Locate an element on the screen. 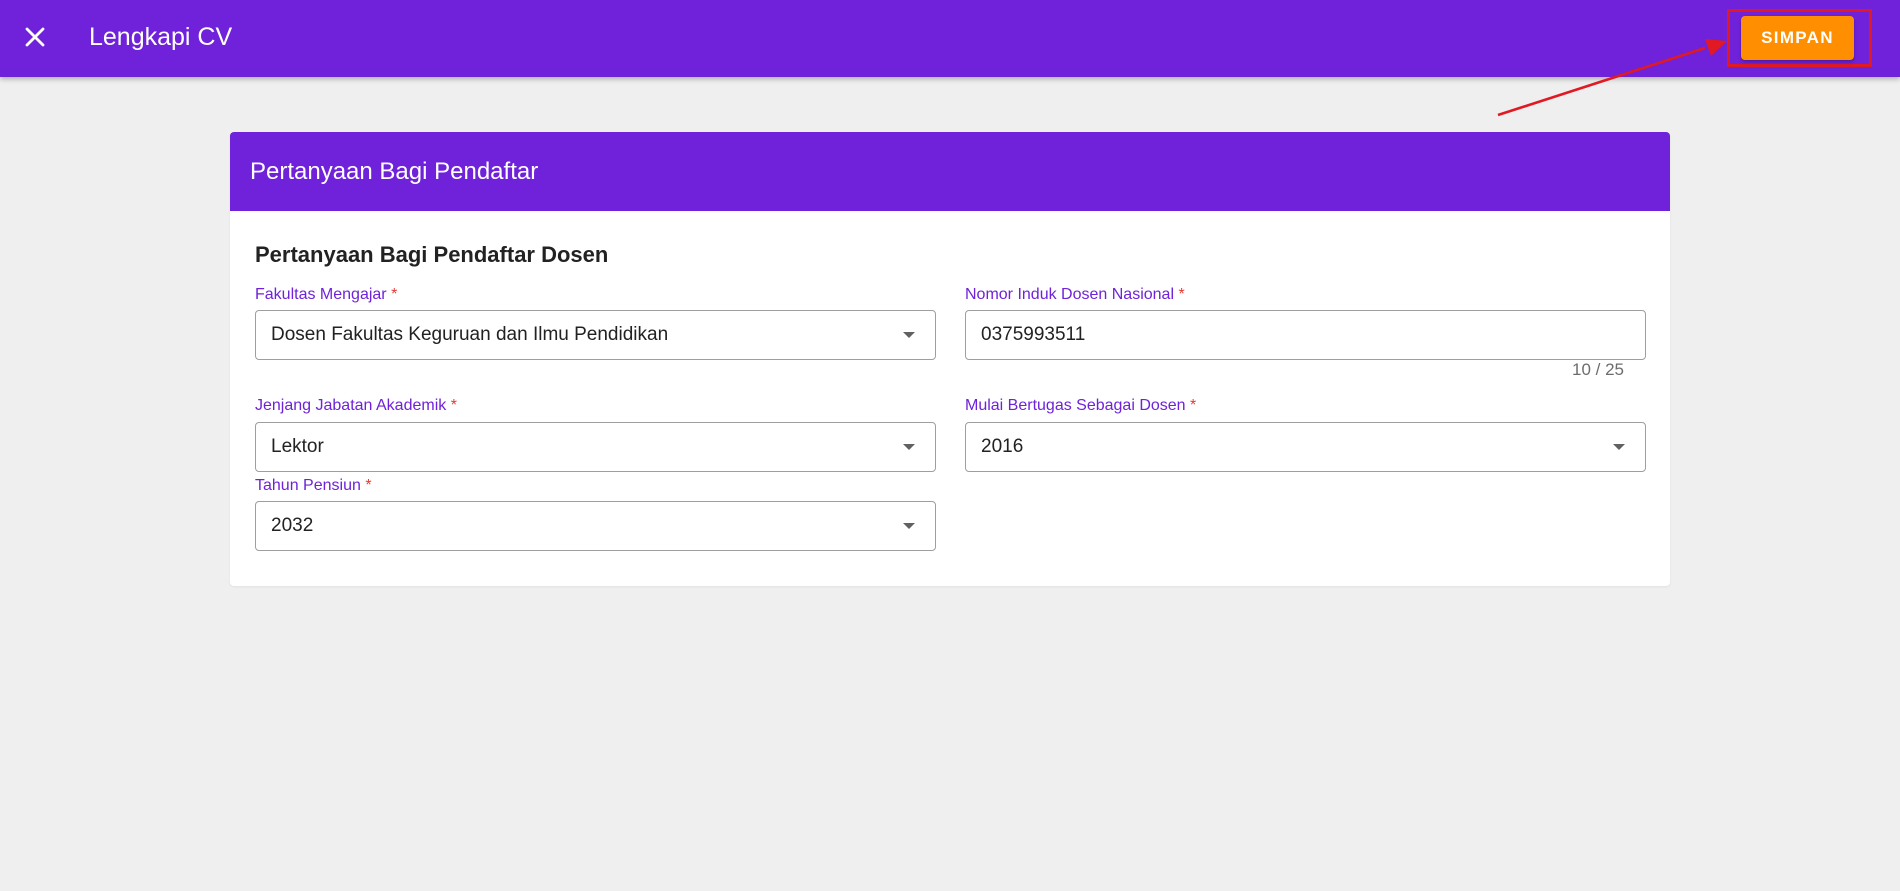  nidn-field is located at coordinates (1305, 335).